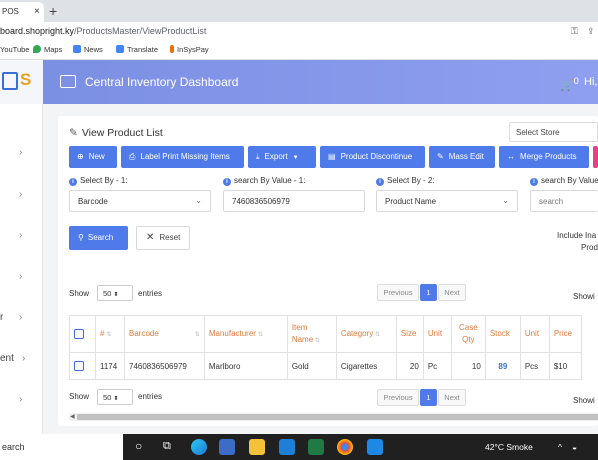  What do you see at coordinates (37, 12) in the screenshot?
I see `tab-close-icon: ×` at bounding box center [37, 12].